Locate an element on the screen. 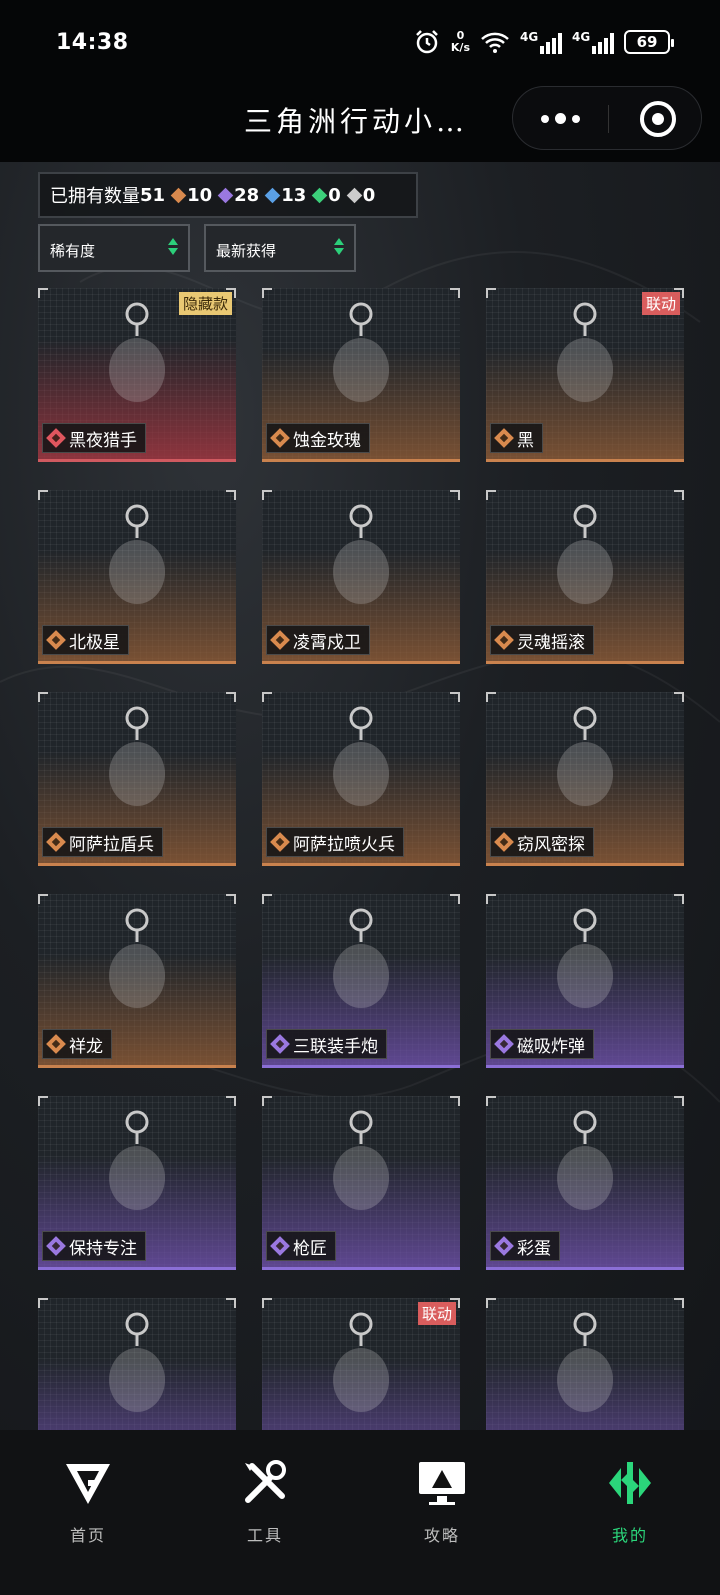  nav-guide: 攻略 is located at coordinates (442, 1502).